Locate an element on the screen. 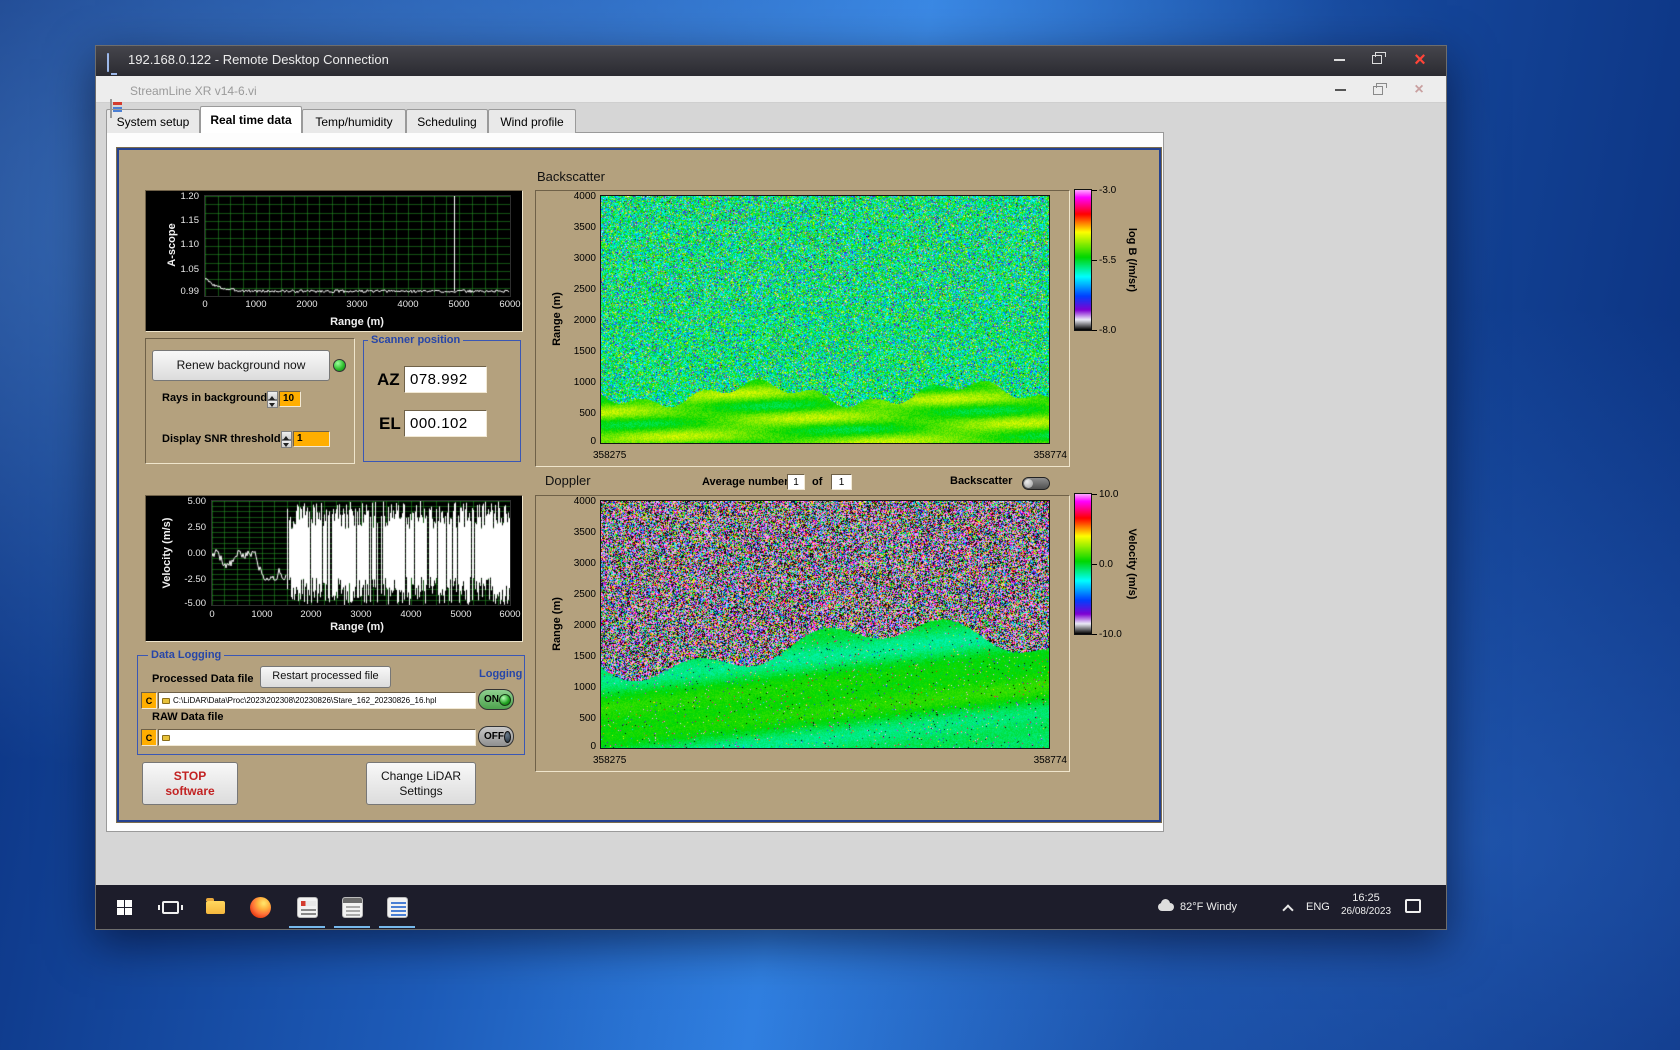  raw-logging-switch: OFF is located at coordinates (496, 736).